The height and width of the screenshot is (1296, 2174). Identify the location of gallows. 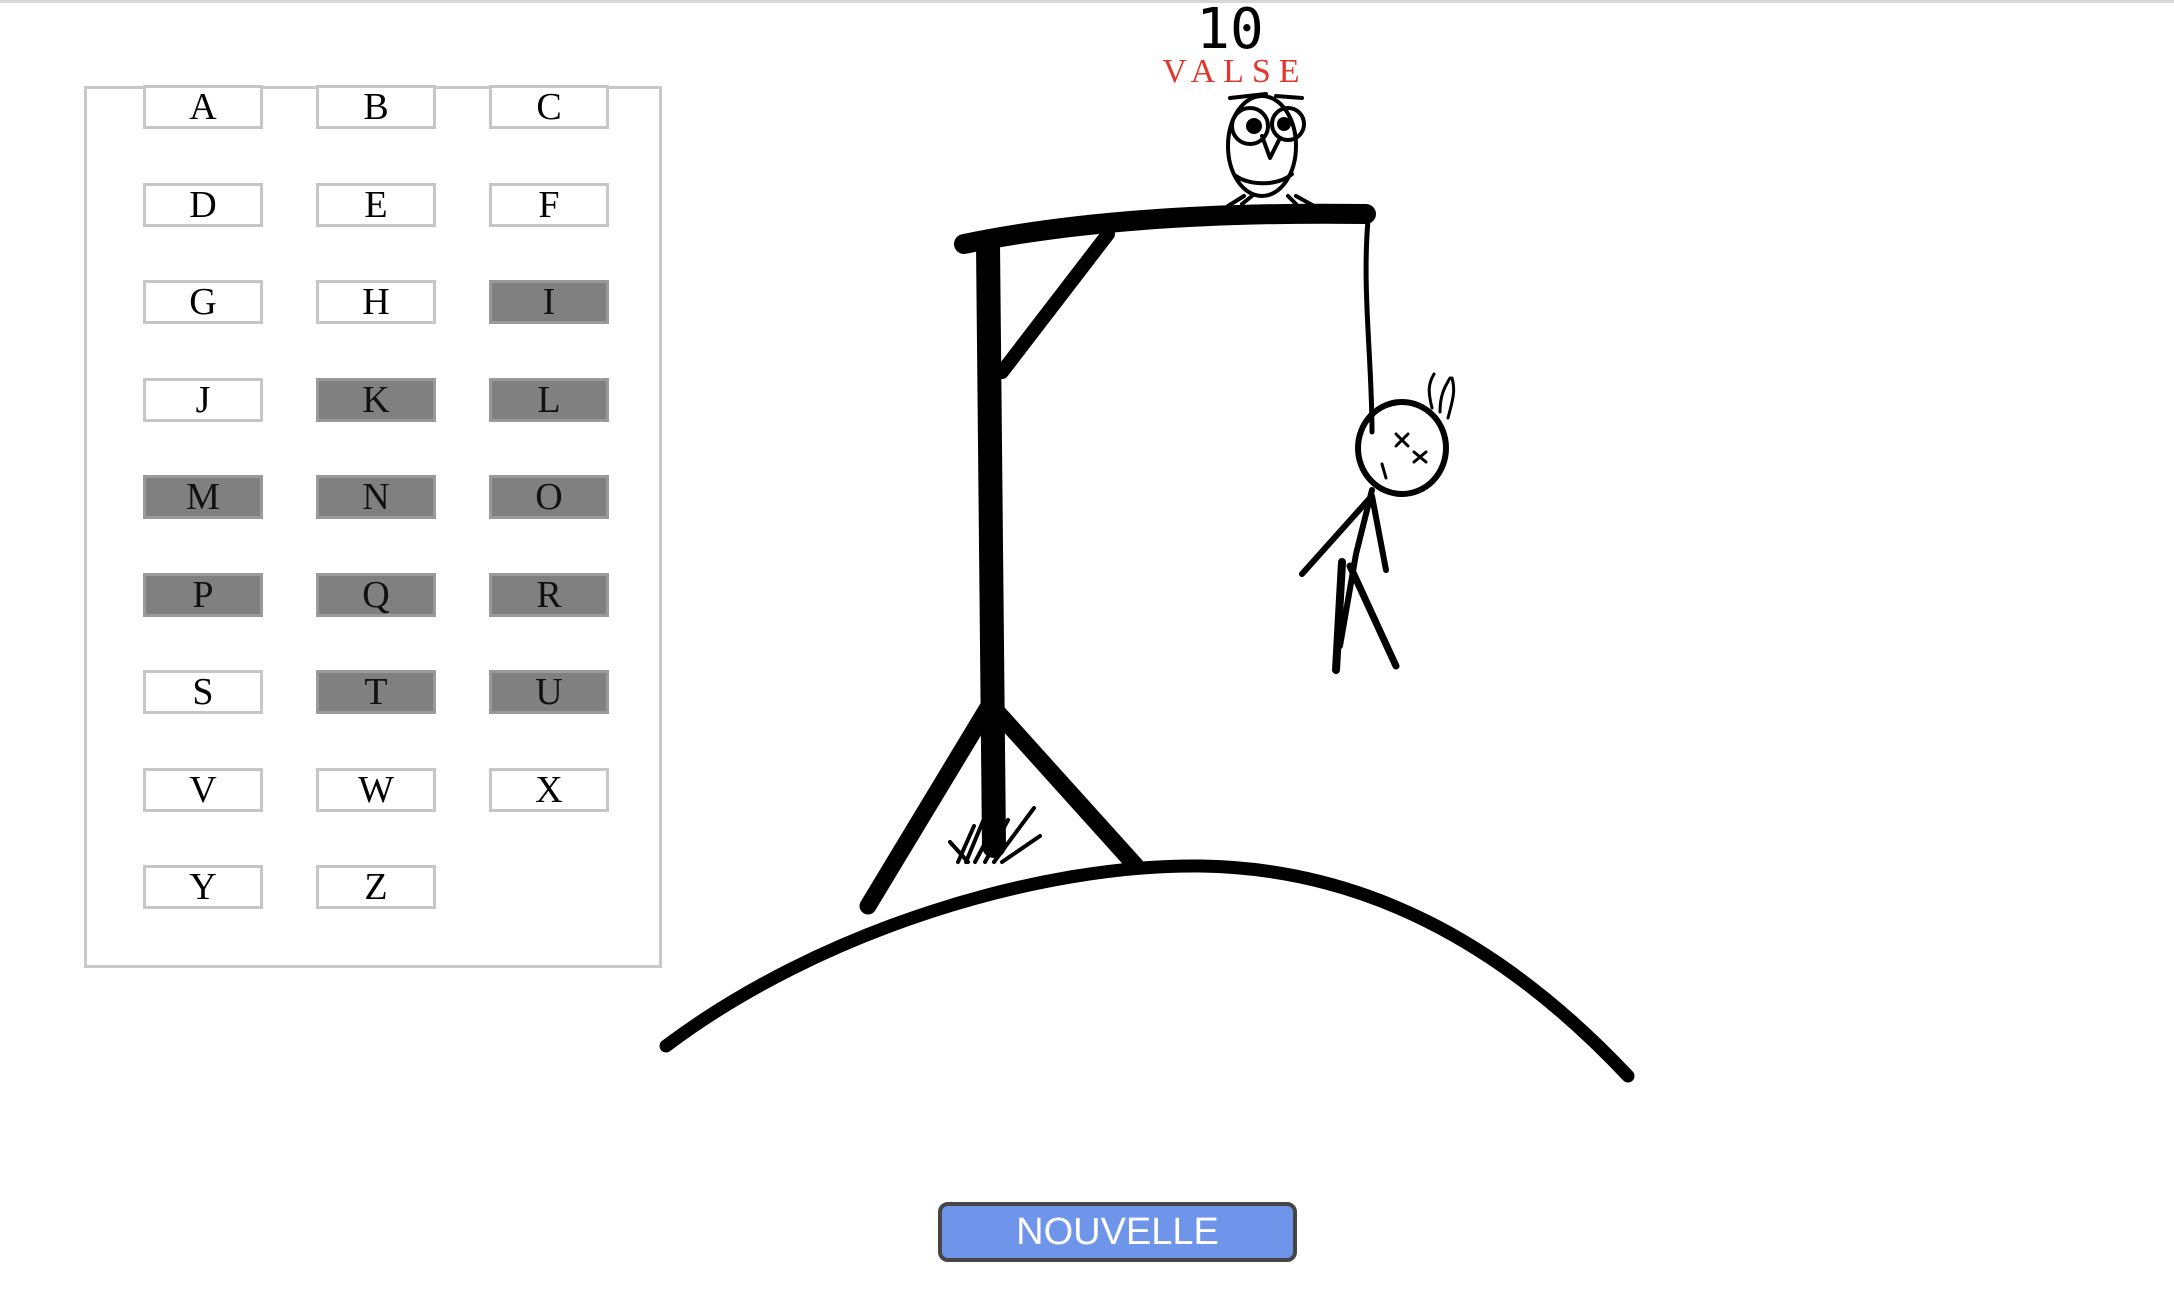
(1117, 559).